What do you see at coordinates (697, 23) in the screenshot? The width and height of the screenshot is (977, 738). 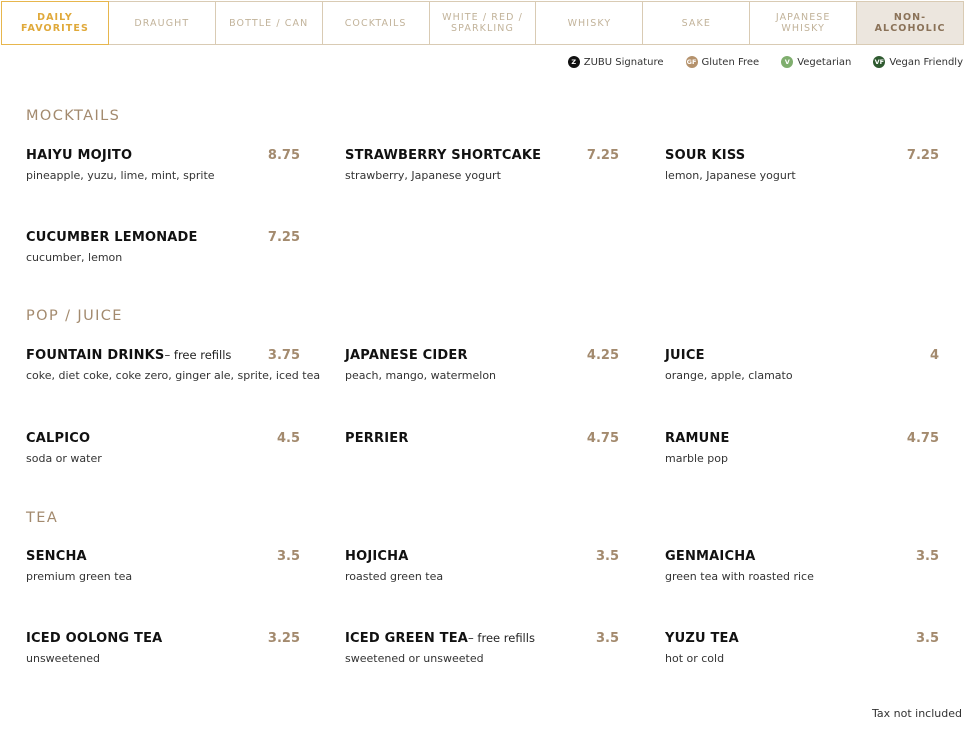 I see `tab-sake: SAKE` at bounding box center [697, 23].